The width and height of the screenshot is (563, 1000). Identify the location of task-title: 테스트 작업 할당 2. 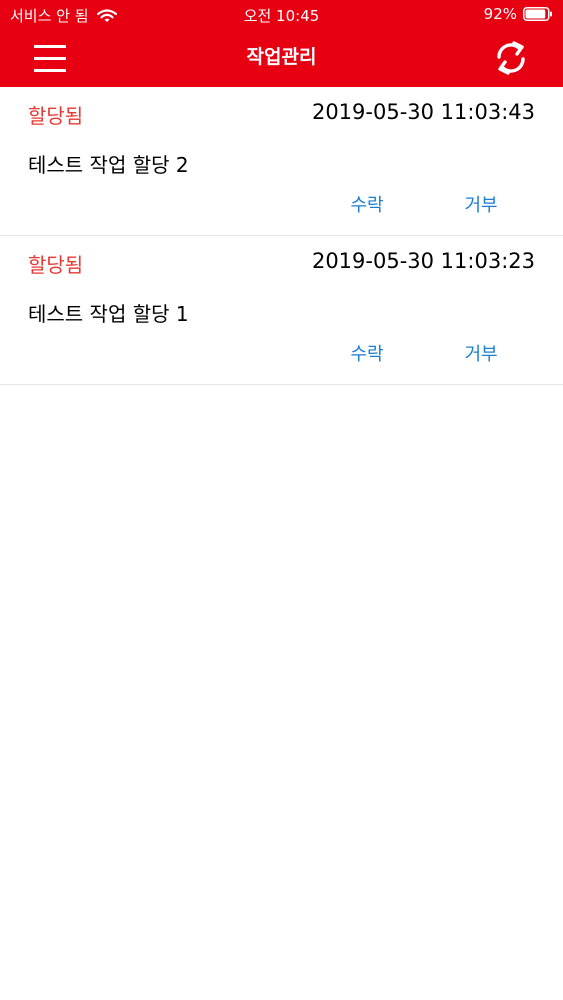
(108, 165).